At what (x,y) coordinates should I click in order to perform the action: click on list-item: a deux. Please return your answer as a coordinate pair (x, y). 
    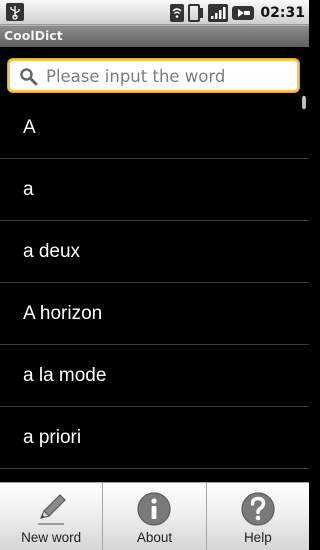
    Looking at the image, I should click on (154, 252).